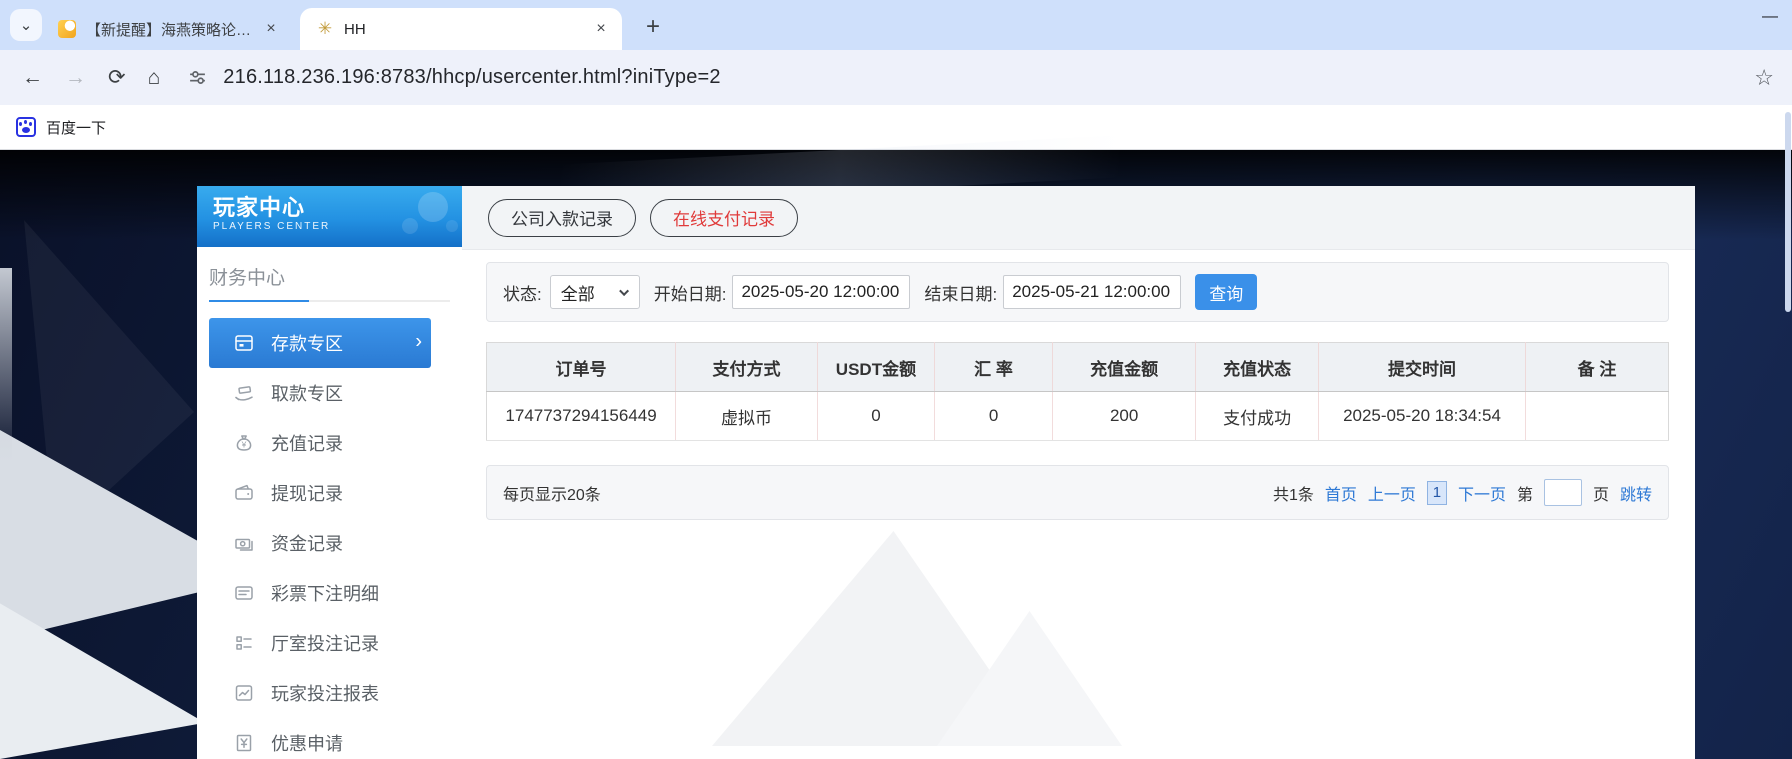 Image resolution: width=1792 pixels, height=759 pixels. I want to click on sidebar-item-withdraw-zone: 取款专区, so click(329, 393).